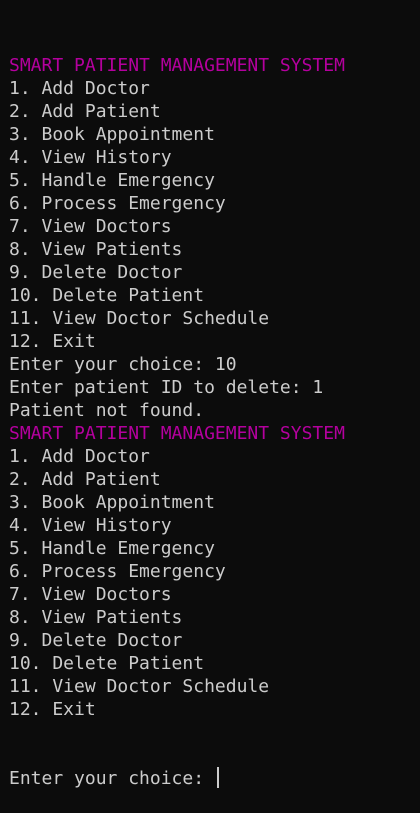 Image resolution: width=420 pixels, height=813 pixels. I want to click on text-cursor, so click(217, 777).